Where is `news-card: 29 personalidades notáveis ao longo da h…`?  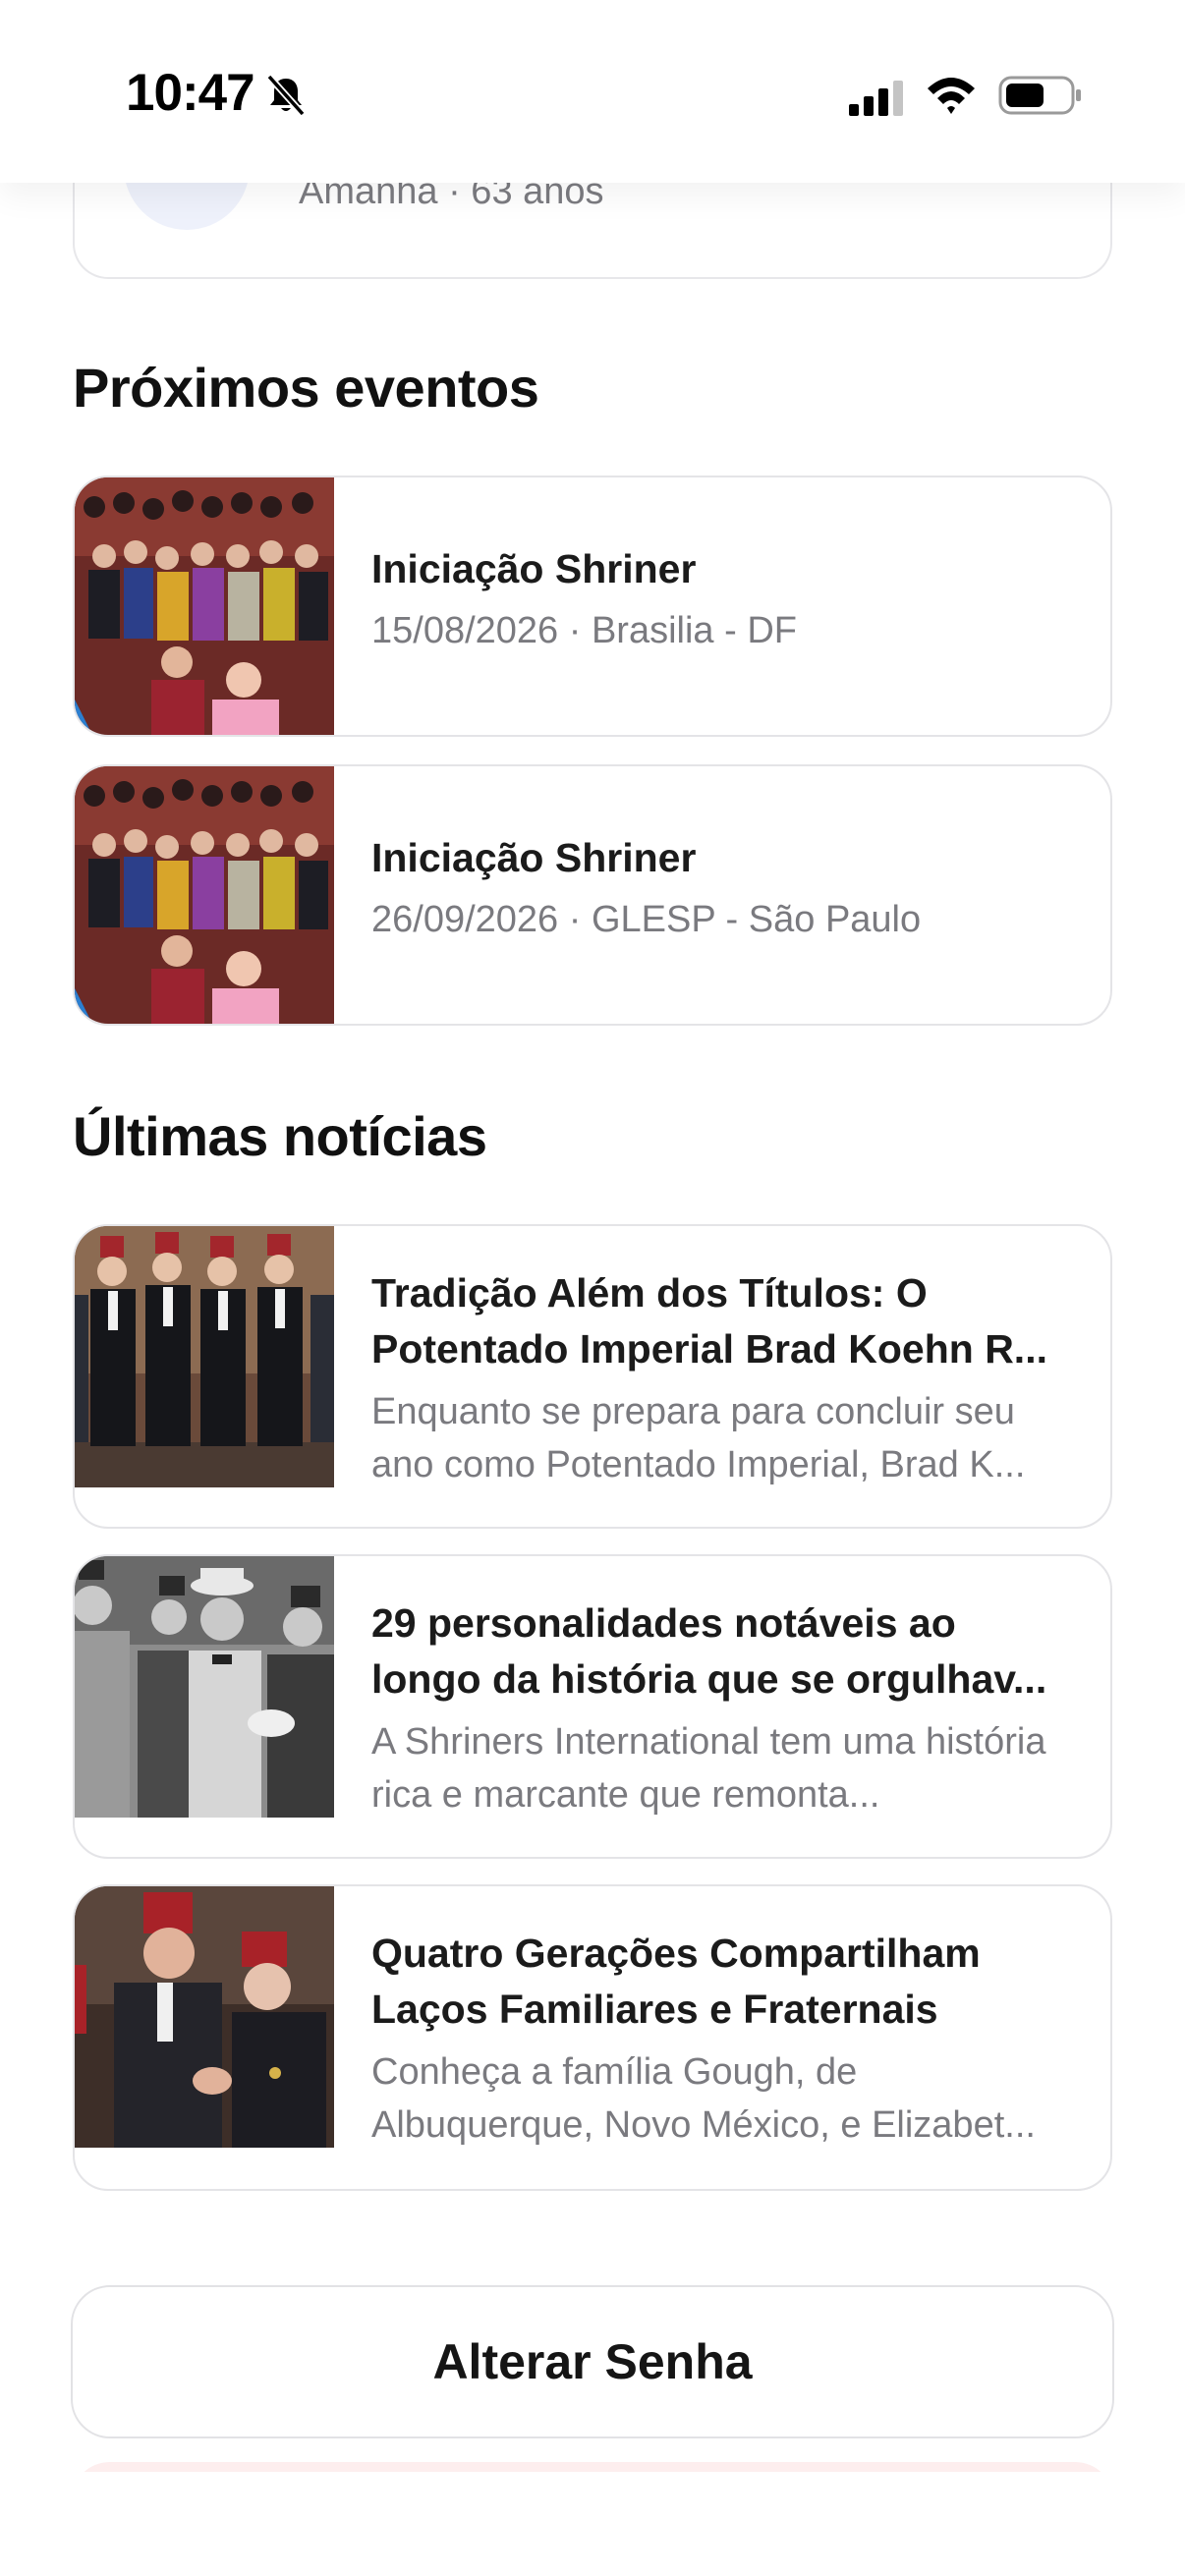
news-card: 29 personalidades notáveis ao longo da h… is located at coordinates (592, 1706).